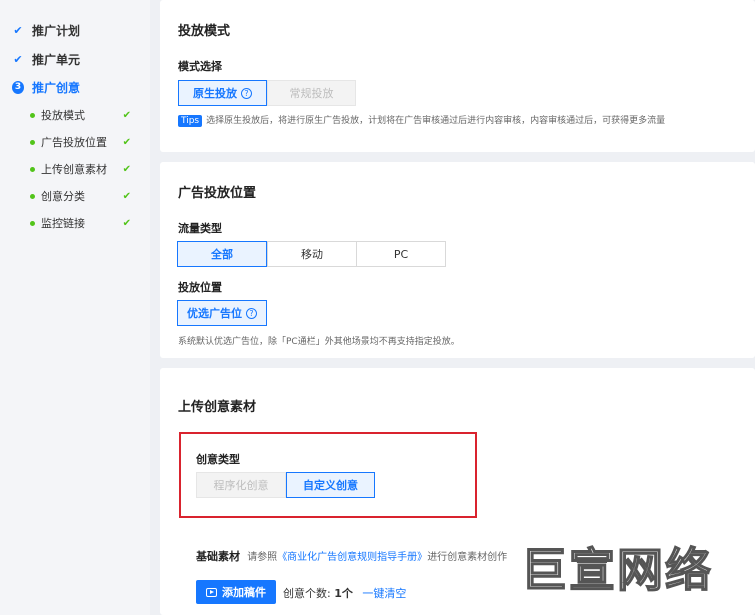  What do you see at coordinates (204, 31) in the screenshot?
I see `section-title: 投放模式` at bounding box center [204, 31].